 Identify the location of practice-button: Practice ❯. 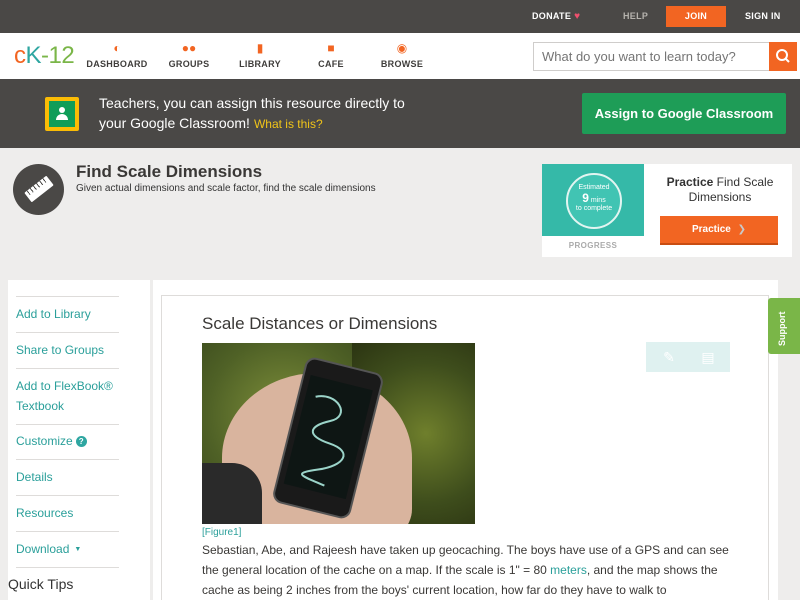
(719, 230).